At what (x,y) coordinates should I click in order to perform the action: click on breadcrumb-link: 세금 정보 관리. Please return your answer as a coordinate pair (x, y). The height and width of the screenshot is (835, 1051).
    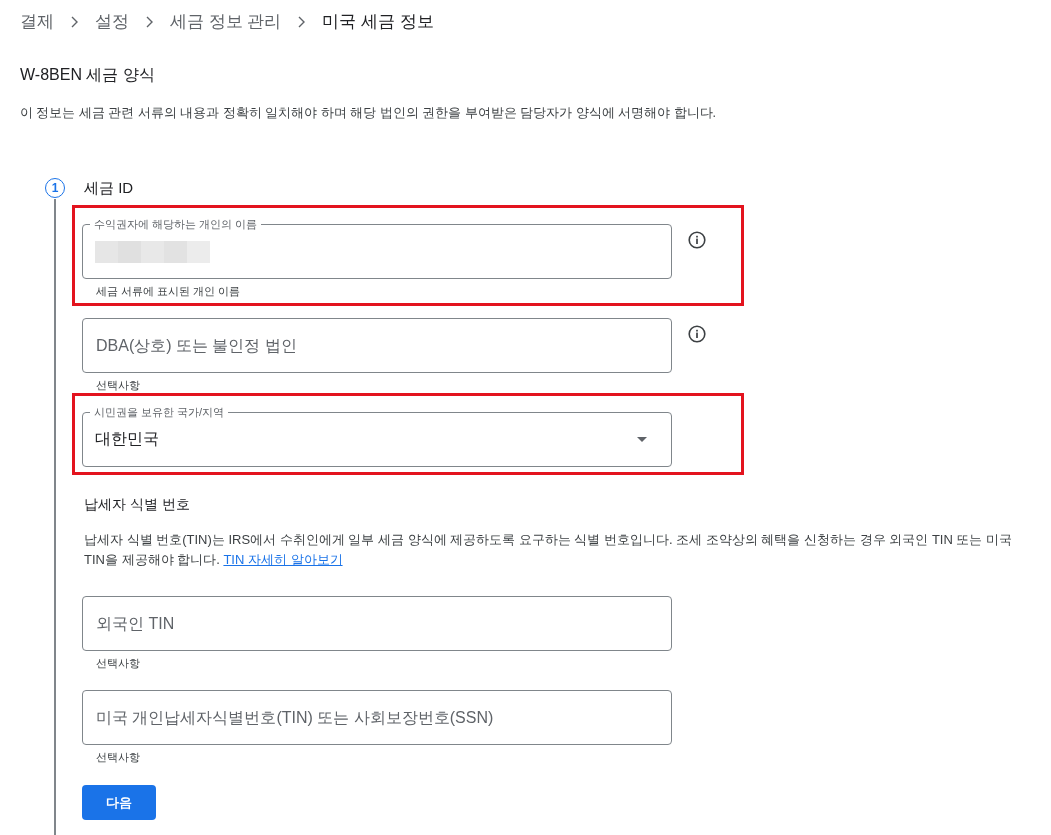
    Looking at the image, I should click on (226, 22).